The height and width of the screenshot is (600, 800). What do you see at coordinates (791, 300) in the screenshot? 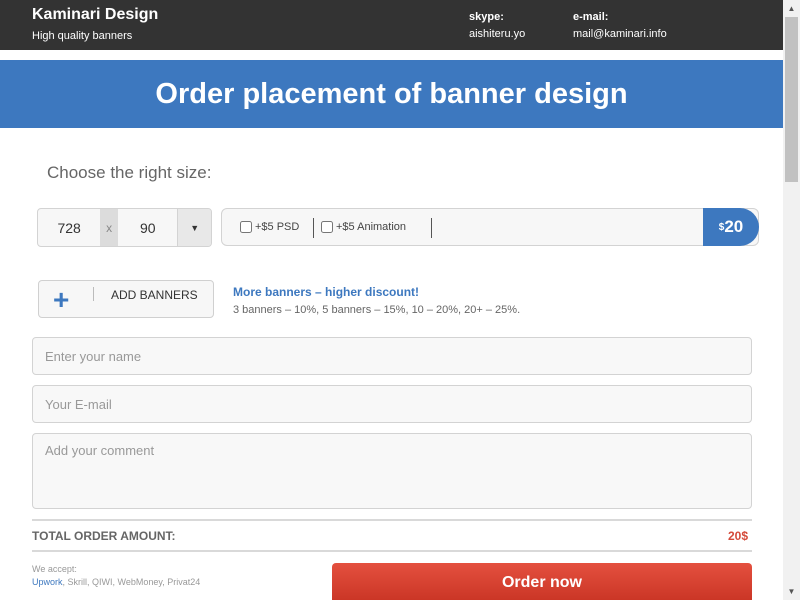
I see `scrollbar: ▲ ▼` at bounding box center [791, 300].